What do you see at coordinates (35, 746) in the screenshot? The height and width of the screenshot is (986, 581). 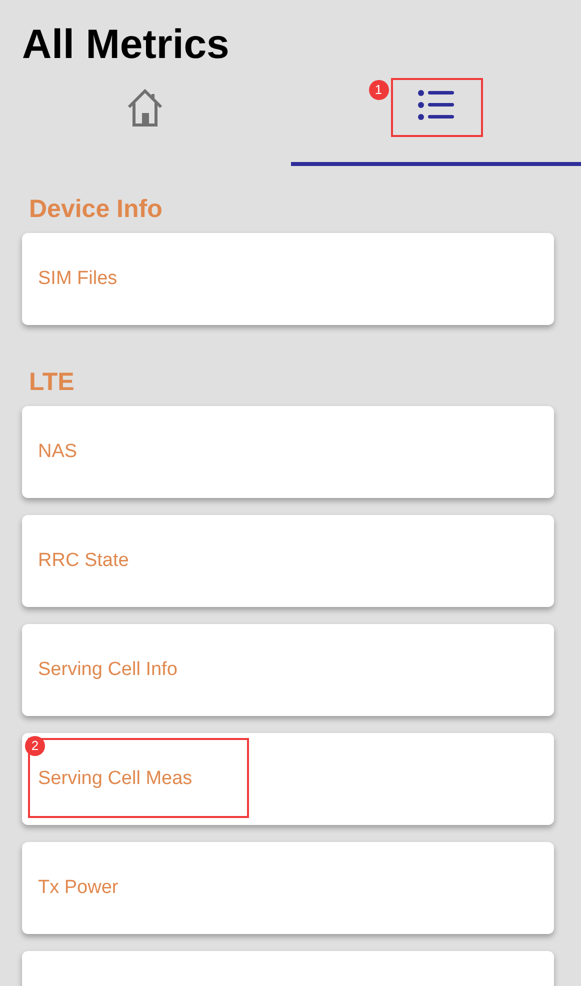 I see `annotation-badge: 2` at bounding box center [35, 746].